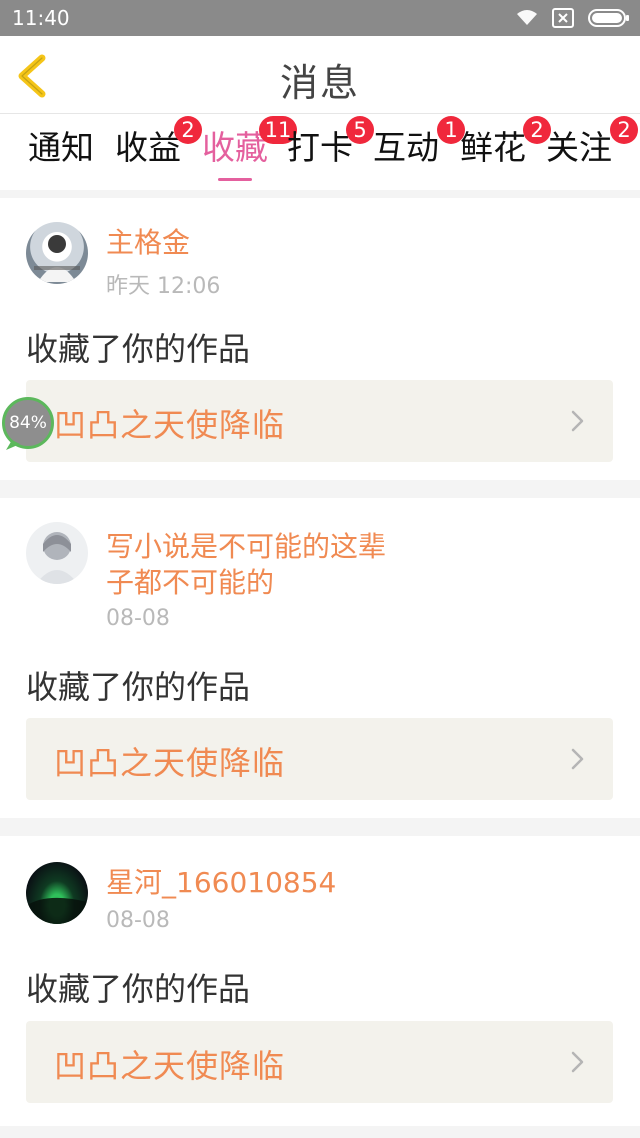  What do you see at coordinates (61, 147) in the screenshot?
I see `tab-label: 通知` at bounding box center [61, 147].